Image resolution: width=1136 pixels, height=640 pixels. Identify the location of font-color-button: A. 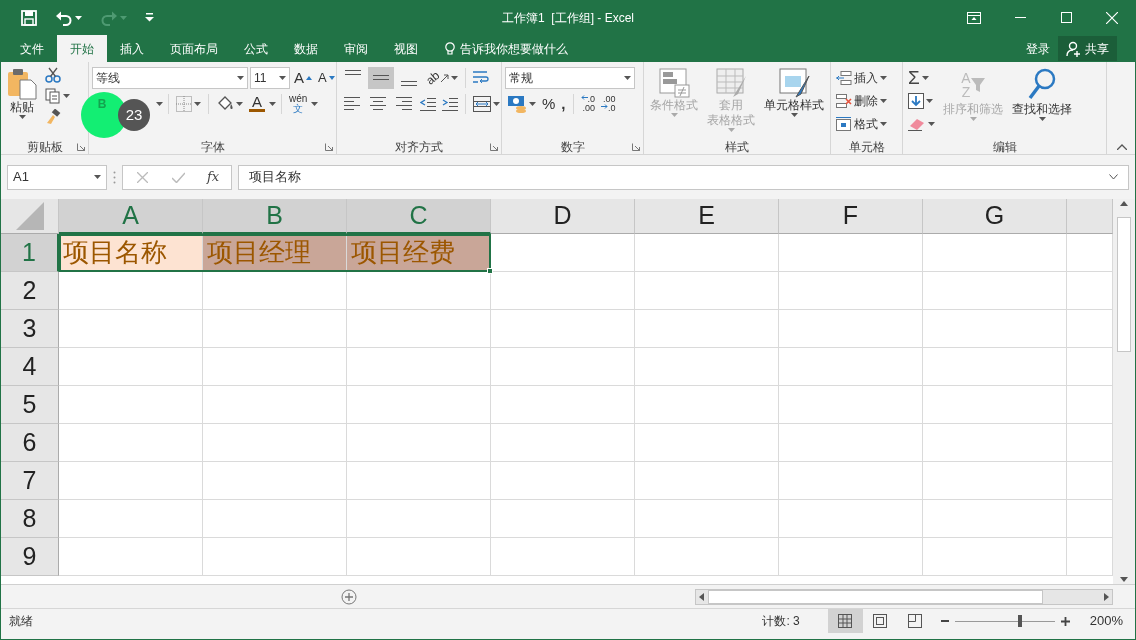
(257, 103).